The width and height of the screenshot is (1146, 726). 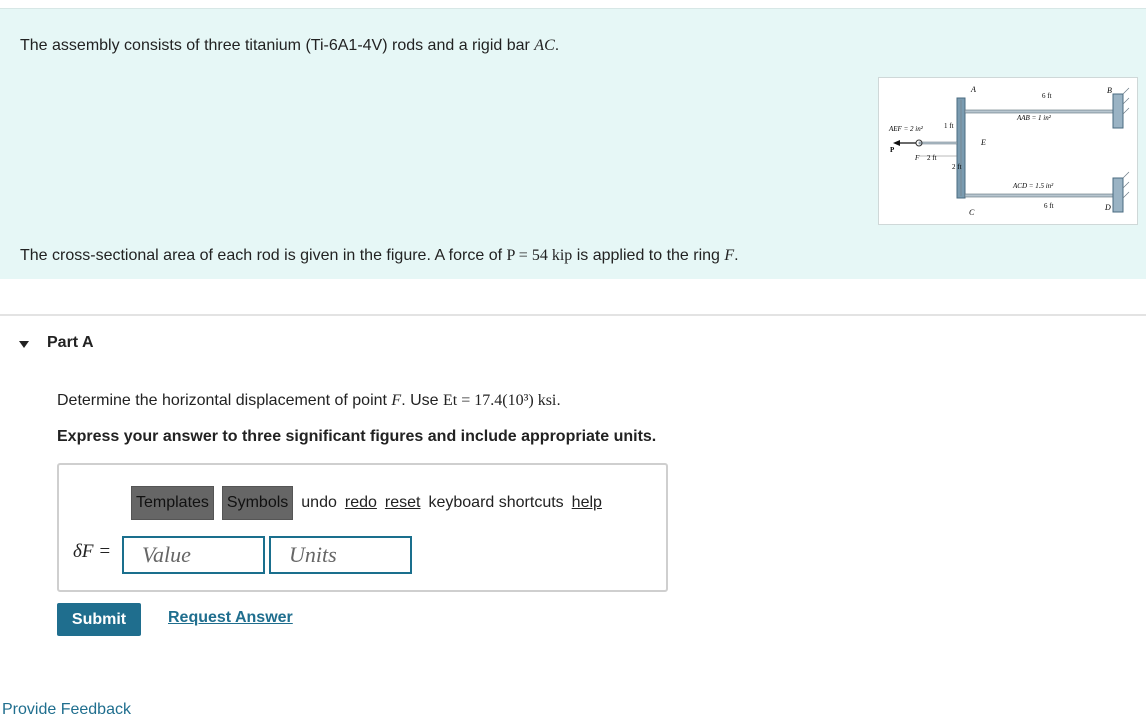 I want to click on intro-line2-text-b: is applied to the ring, so click(x=648, y=255).